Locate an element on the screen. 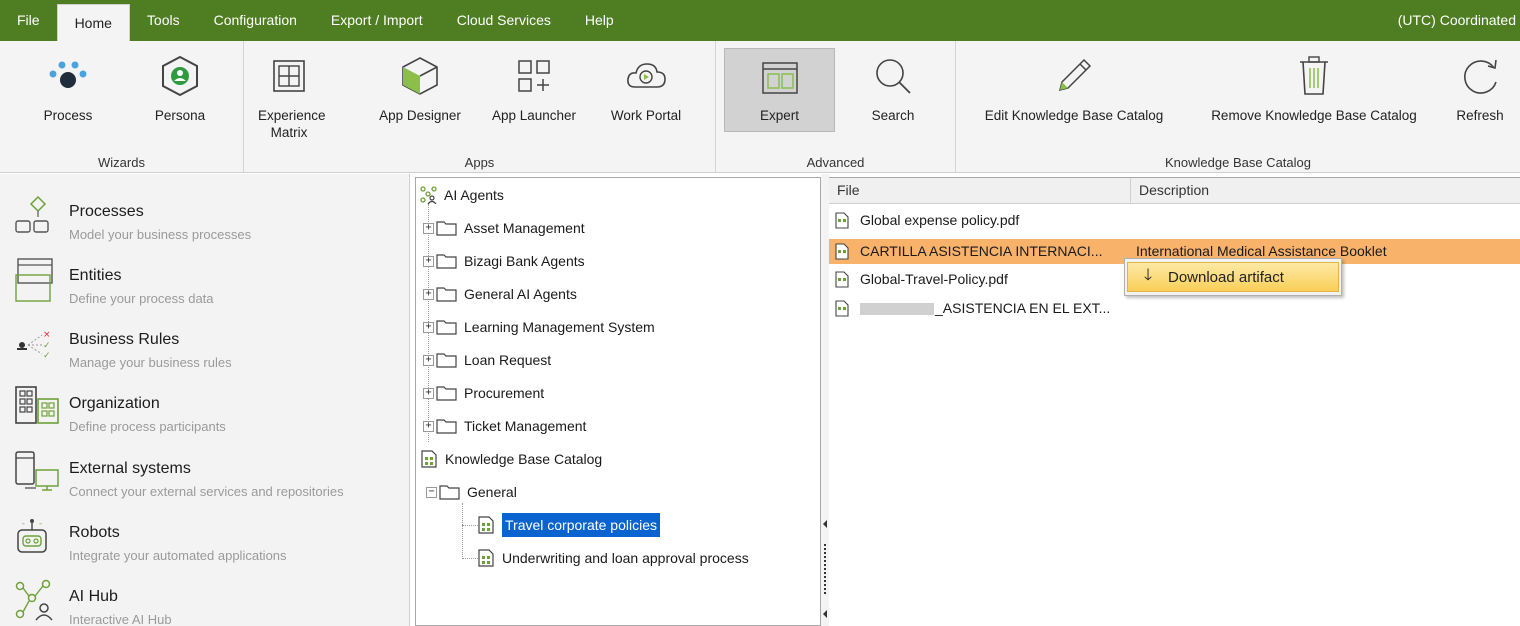 This screenshot has width=1520, height=626. external-systems-icon is located at coordinates (38, 470).